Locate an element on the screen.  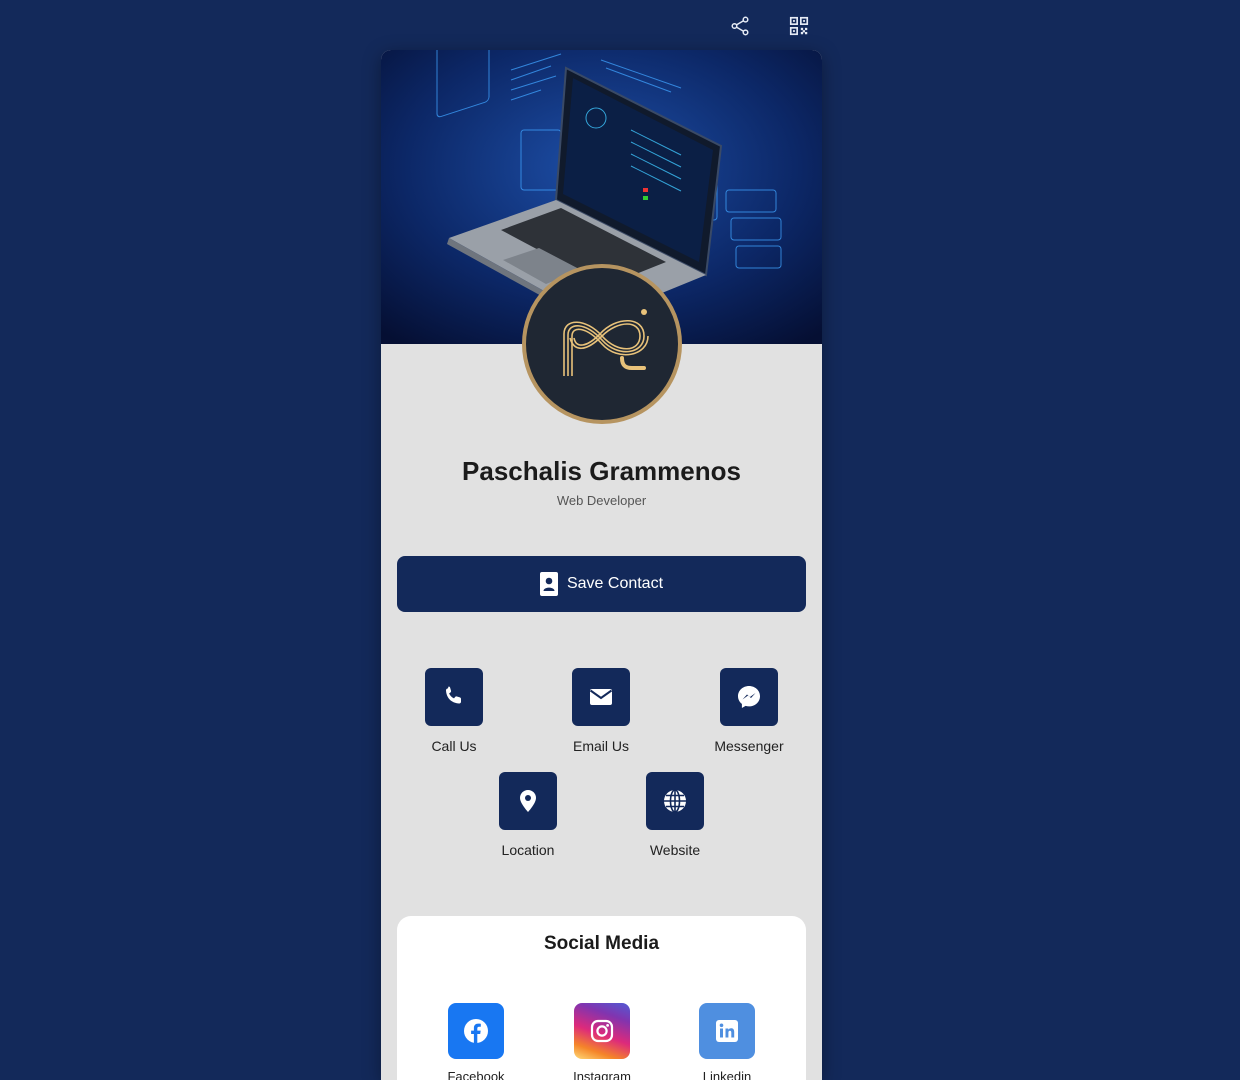
call-us-icon-box is located at coordinates (454, 697).